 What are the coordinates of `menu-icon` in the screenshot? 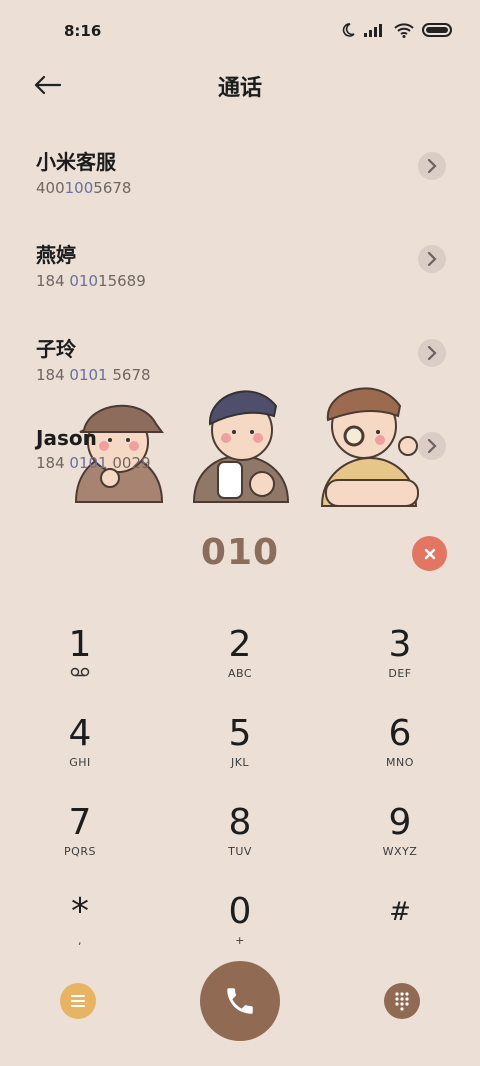 It's located at (78, 1001).